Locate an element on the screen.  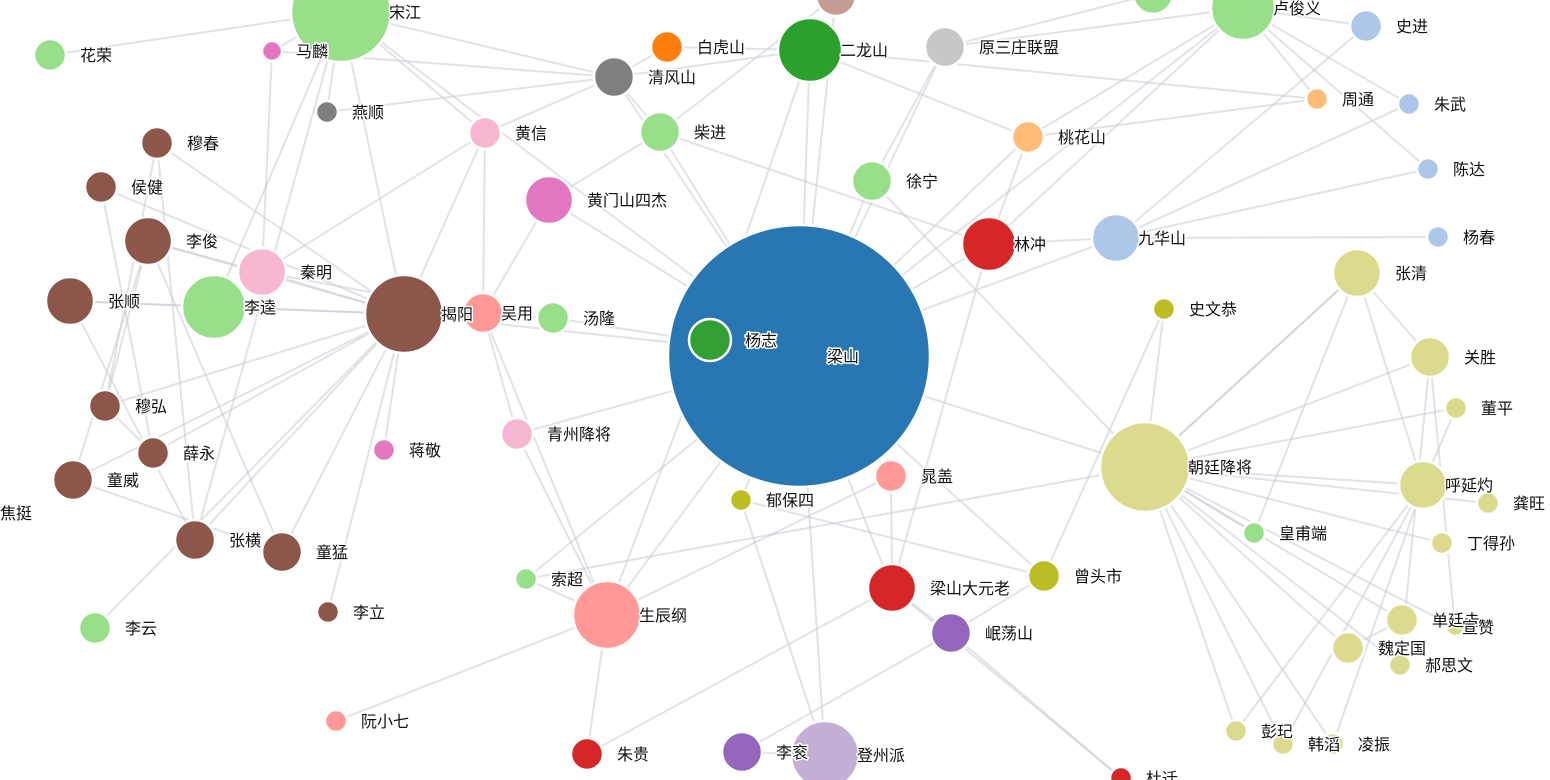
node-qingzhou is located at coordinates (517, 434).